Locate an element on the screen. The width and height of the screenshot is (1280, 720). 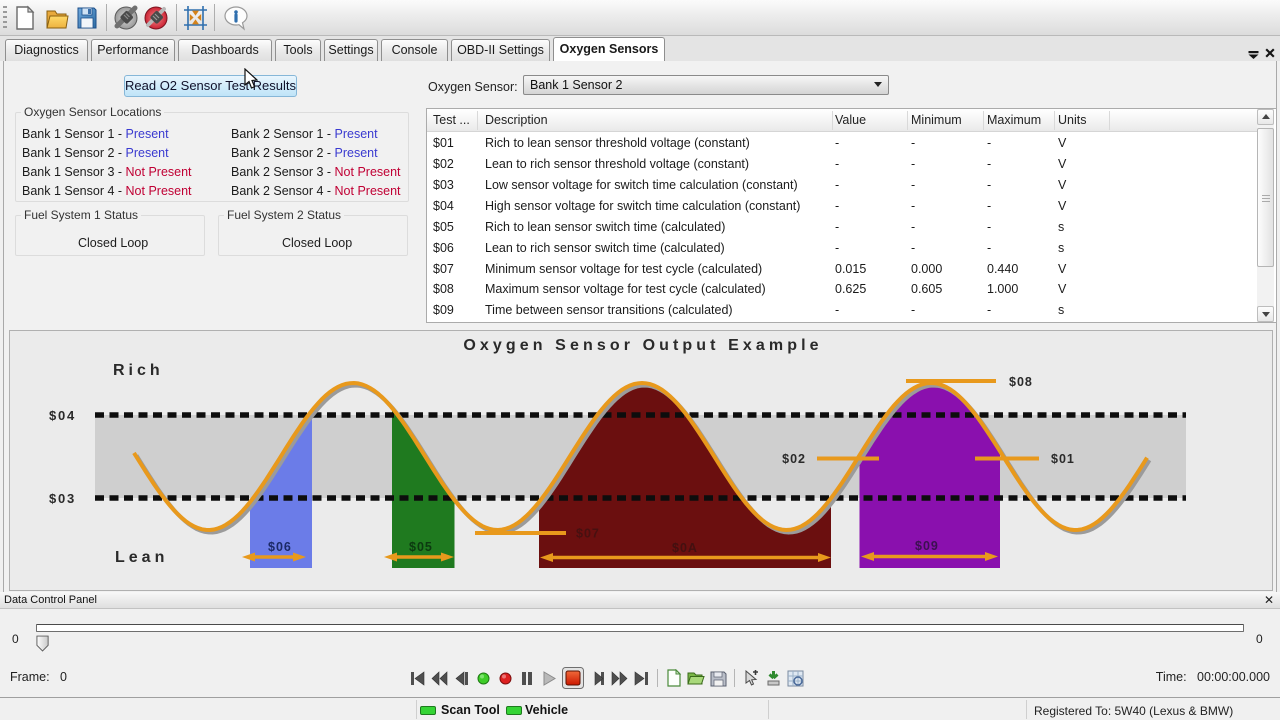
svg-text: $05 is located at coordinates (421, 547).